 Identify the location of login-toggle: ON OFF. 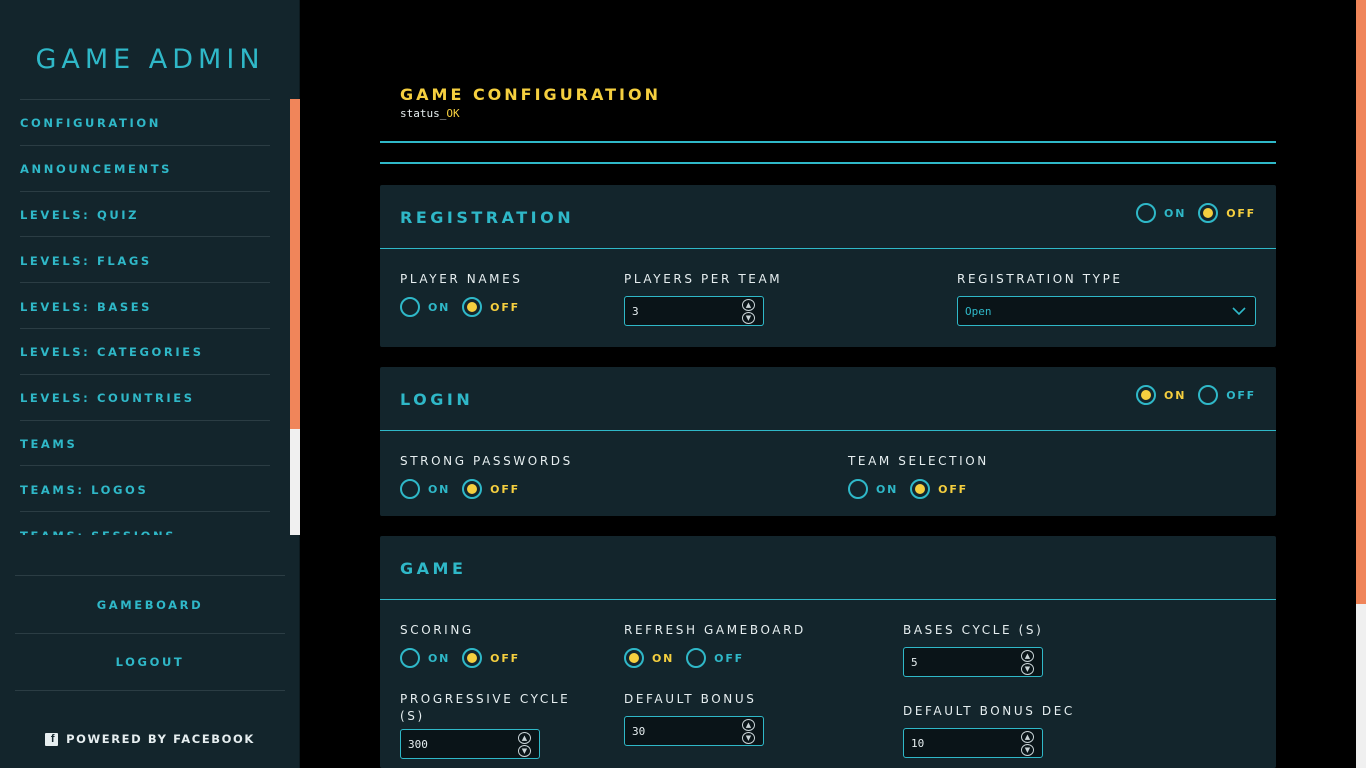
(1196, 395).